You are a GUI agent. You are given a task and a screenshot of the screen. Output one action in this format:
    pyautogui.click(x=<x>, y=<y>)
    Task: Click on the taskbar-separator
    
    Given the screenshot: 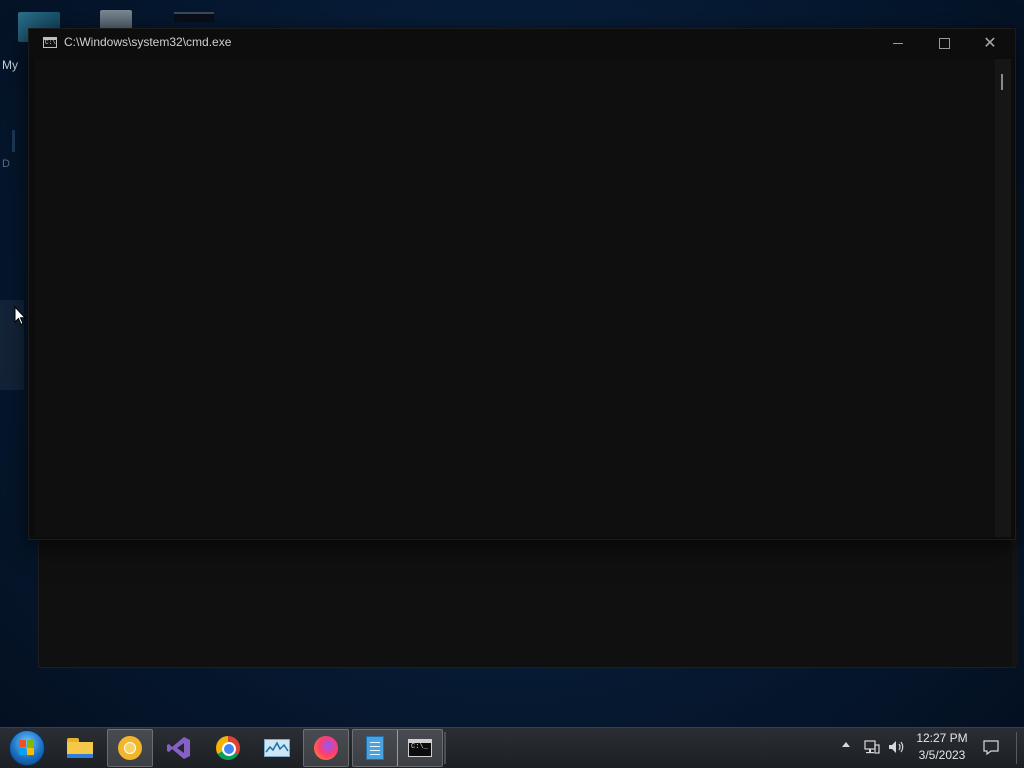 What is the action you would take?
    pyautogui.click(x=445, y=748)
    